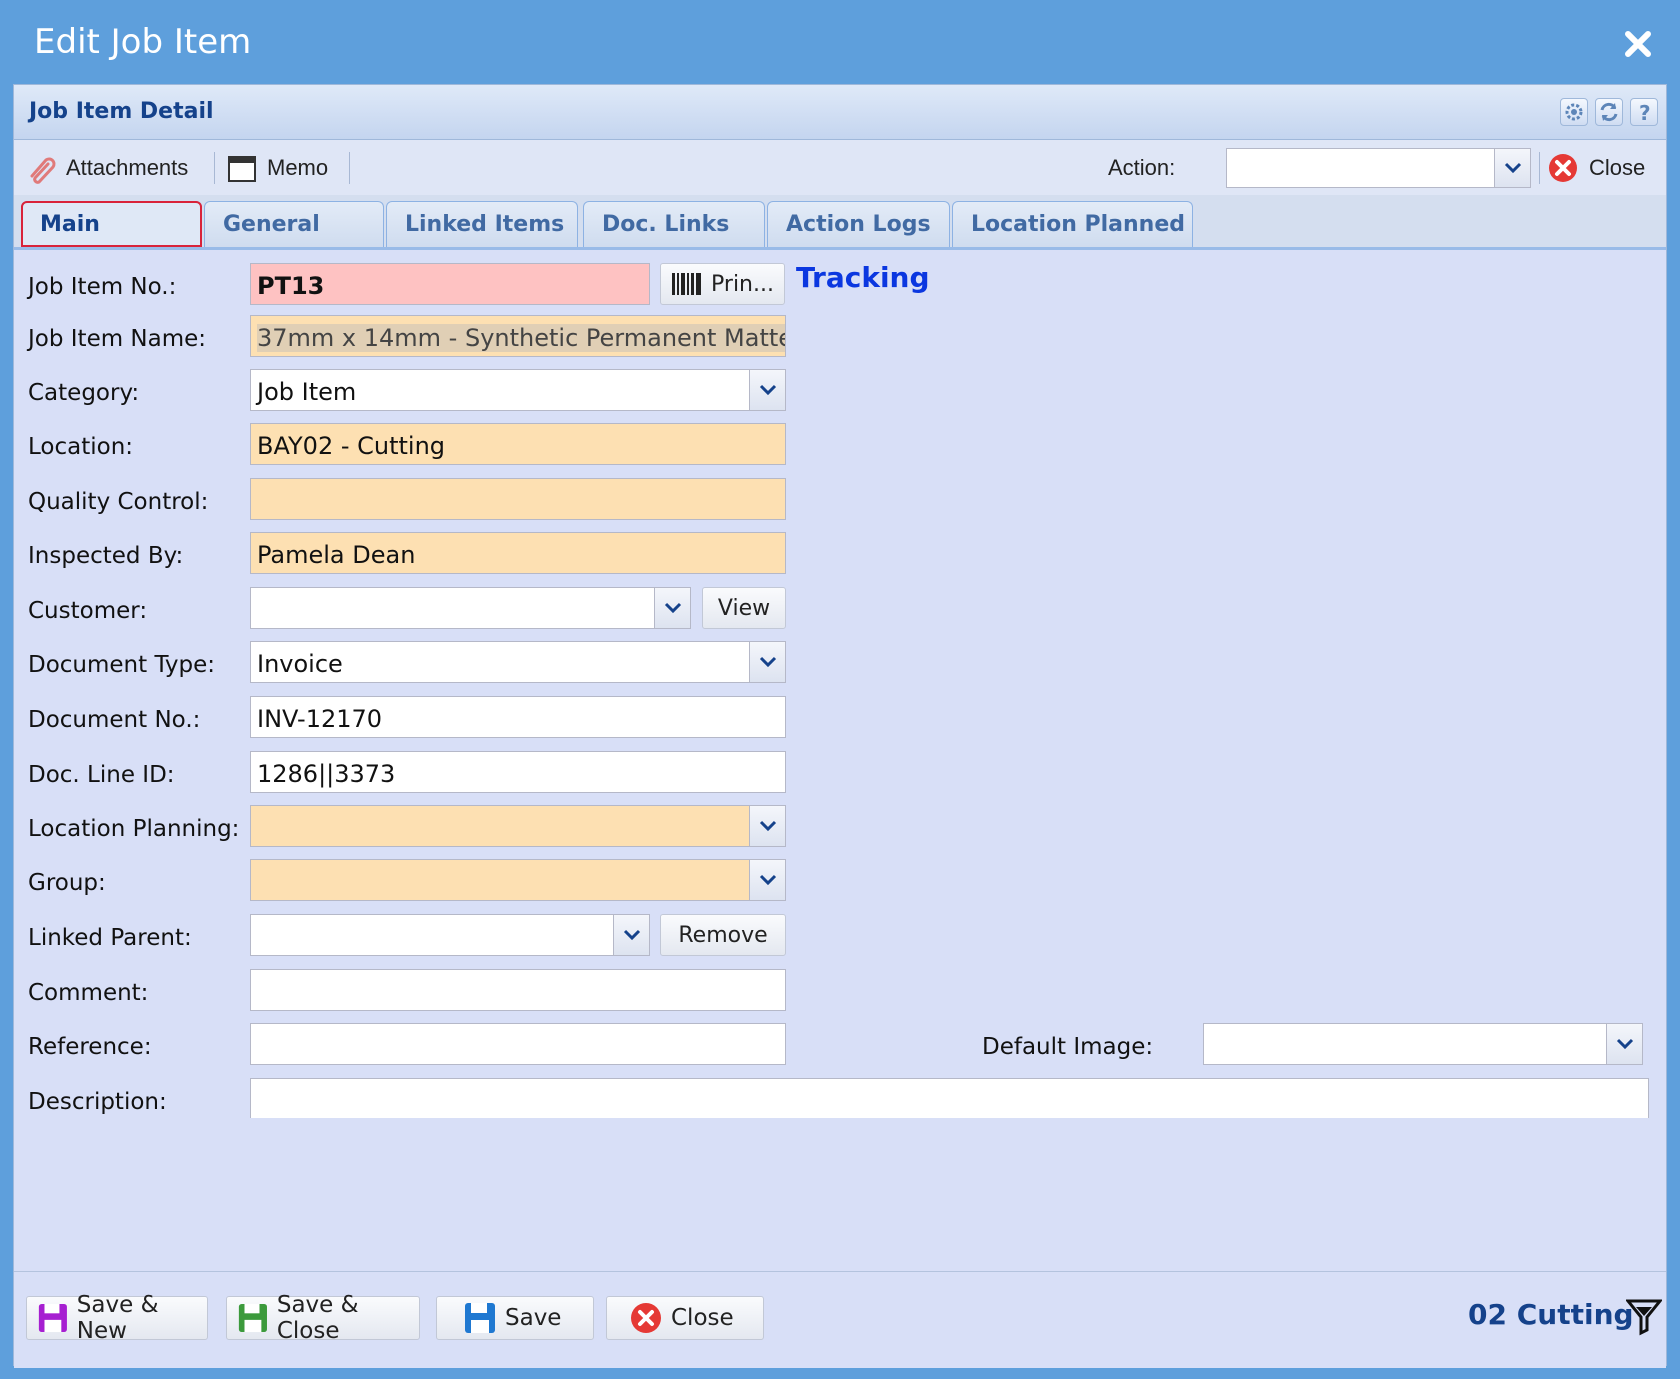  What do you see at coordinates (114, 720) in the screenshot?
I see `document-no-label: Document No.:` at bounding box center [114, 720].